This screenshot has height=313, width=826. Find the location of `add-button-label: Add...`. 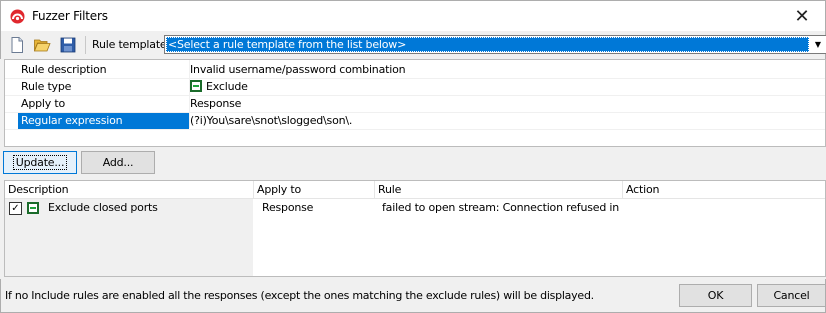

add-button-label: Add... is located at coordinates (118, 162).